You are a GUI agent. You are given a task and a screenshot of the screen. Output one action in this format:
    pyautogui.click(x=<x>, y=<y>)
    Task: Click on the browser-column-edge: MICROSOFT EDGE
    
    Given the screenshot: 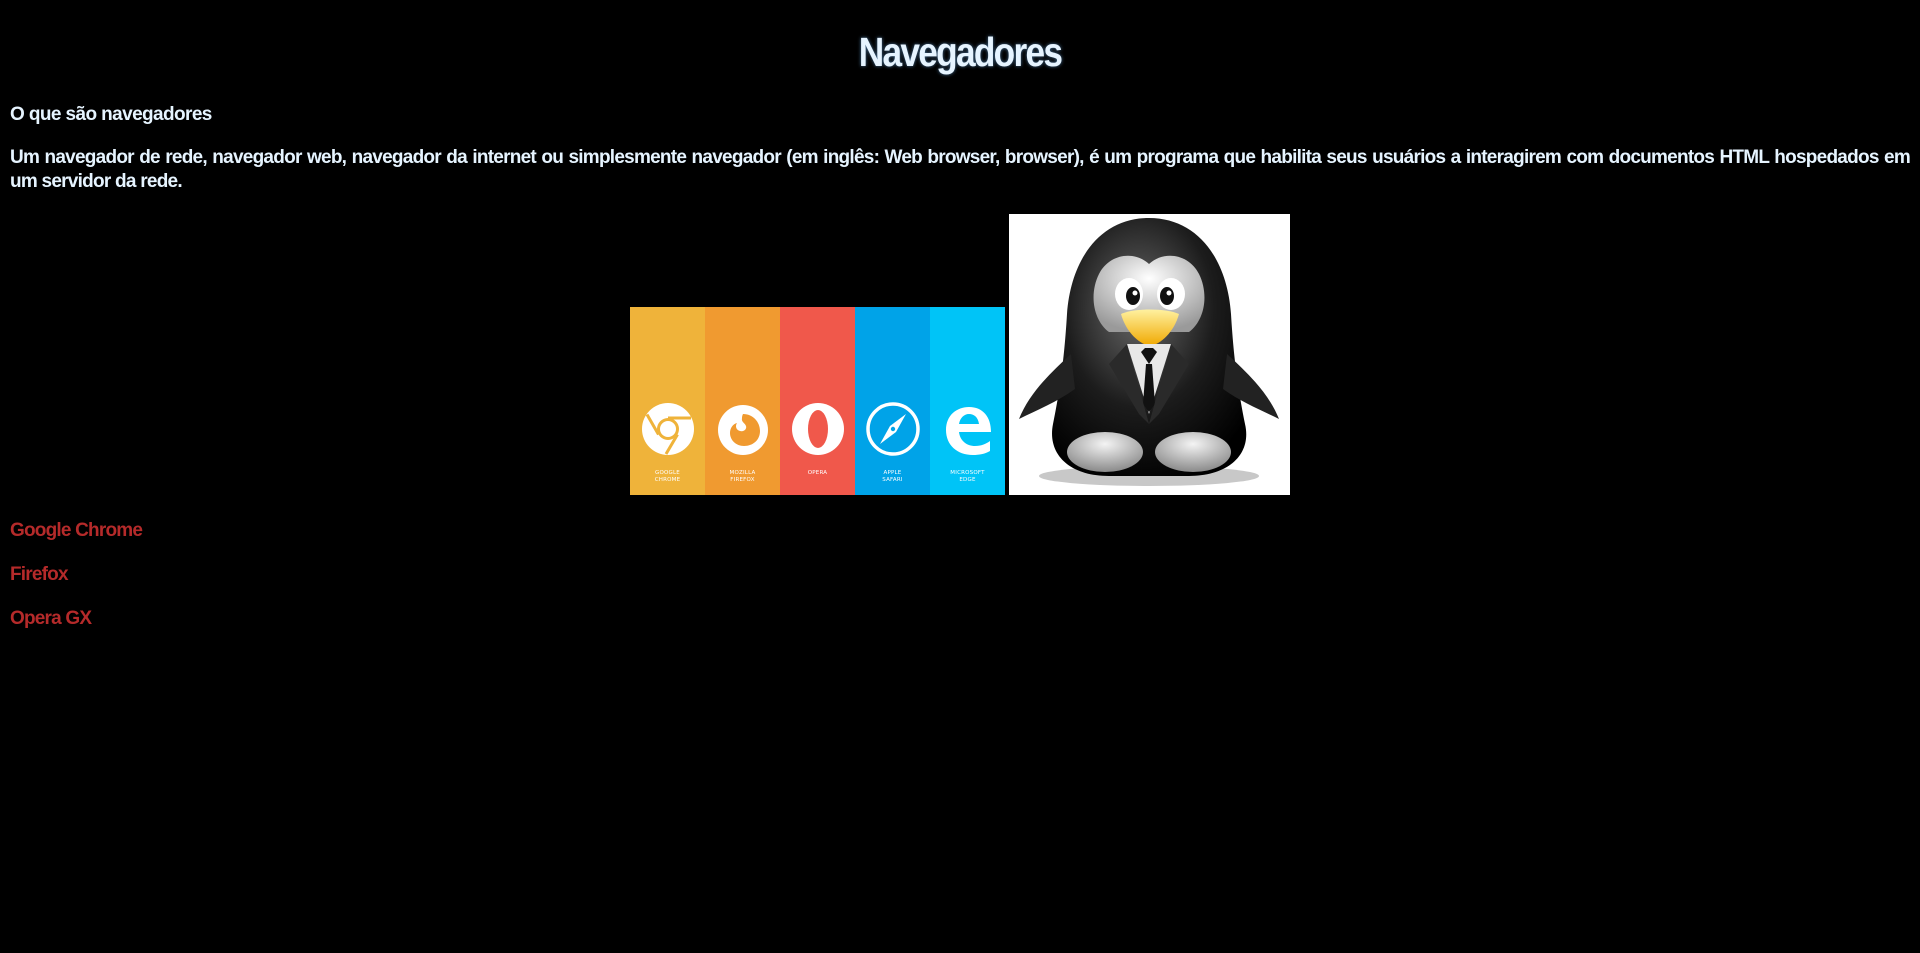 What is the action you would take?
    pyautogui.click(x=967, y=401)
    